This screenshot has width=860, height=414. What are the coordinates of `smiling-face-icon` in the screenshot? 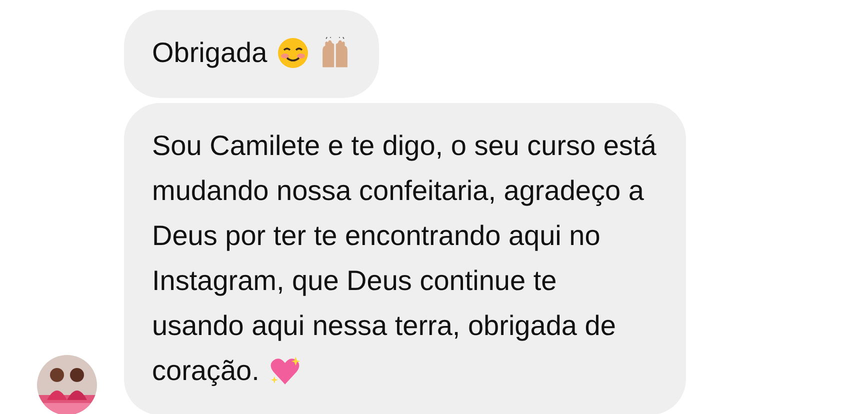 It's located at (293, 52).